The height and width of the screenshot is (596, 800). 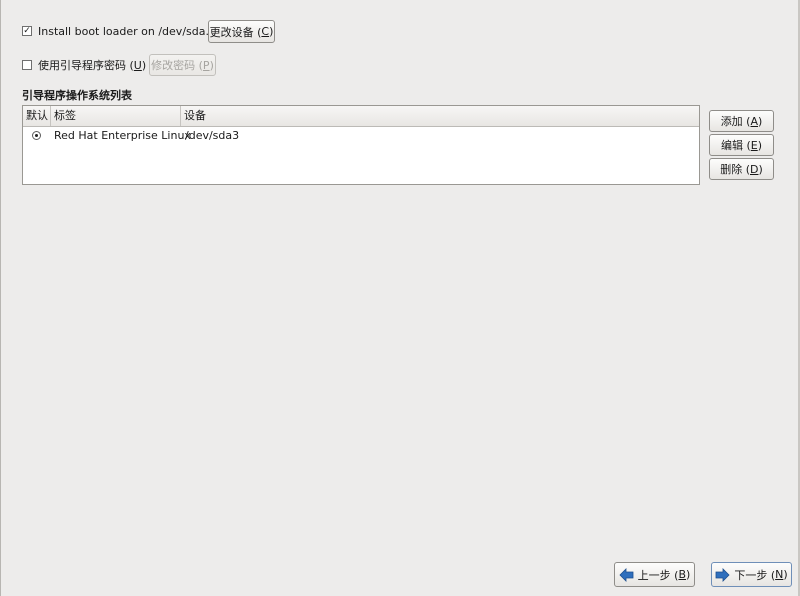 I want to click on bootloader-password-check-box, so click(x=27, y=65).